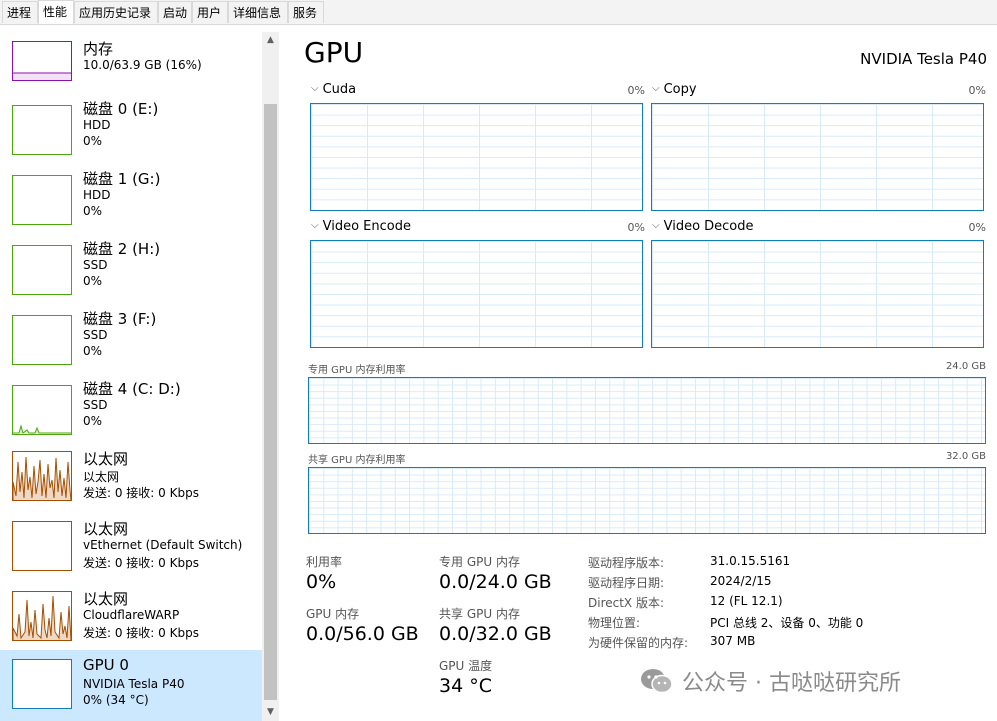 This screenshot has width=997, height=721. Describe the element at coordinates (131, 615) in the screenshot. I see `sidebar-item-subtitle: CloudflareWARP` at that location.